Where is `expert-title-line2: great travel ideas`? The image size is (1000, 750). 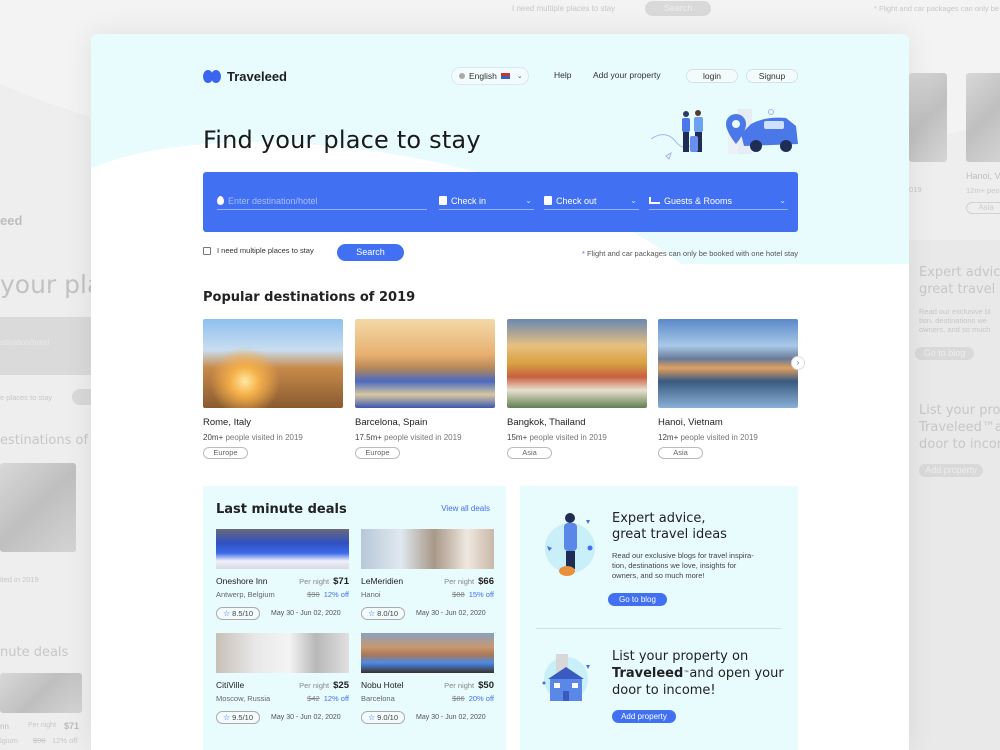
expert-title-line2: great travel ideas is located at coordinates (669, 534).